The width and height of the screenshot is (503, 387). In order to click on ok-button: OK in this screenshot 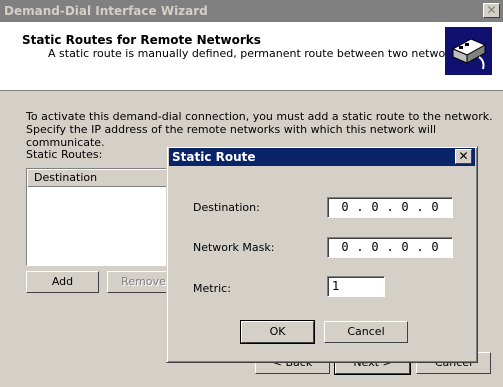, I will do `click(277, 332)`.